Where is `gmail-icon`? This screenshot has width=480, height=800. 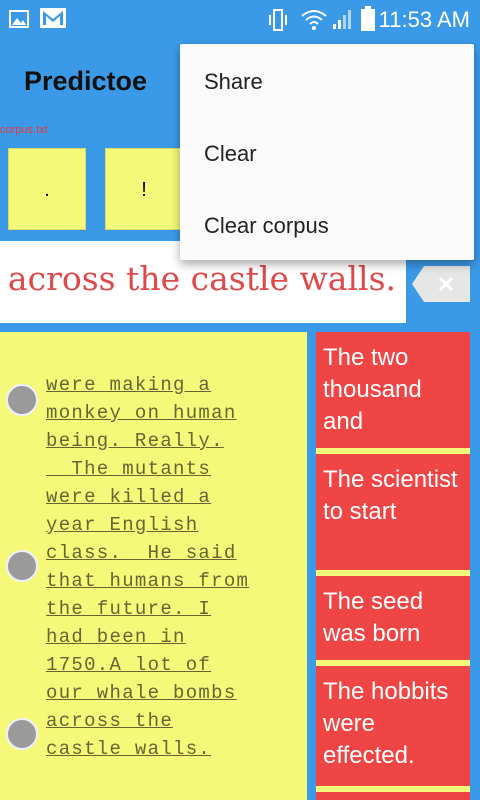 gmail-icon is located at coordinates (53, 18).